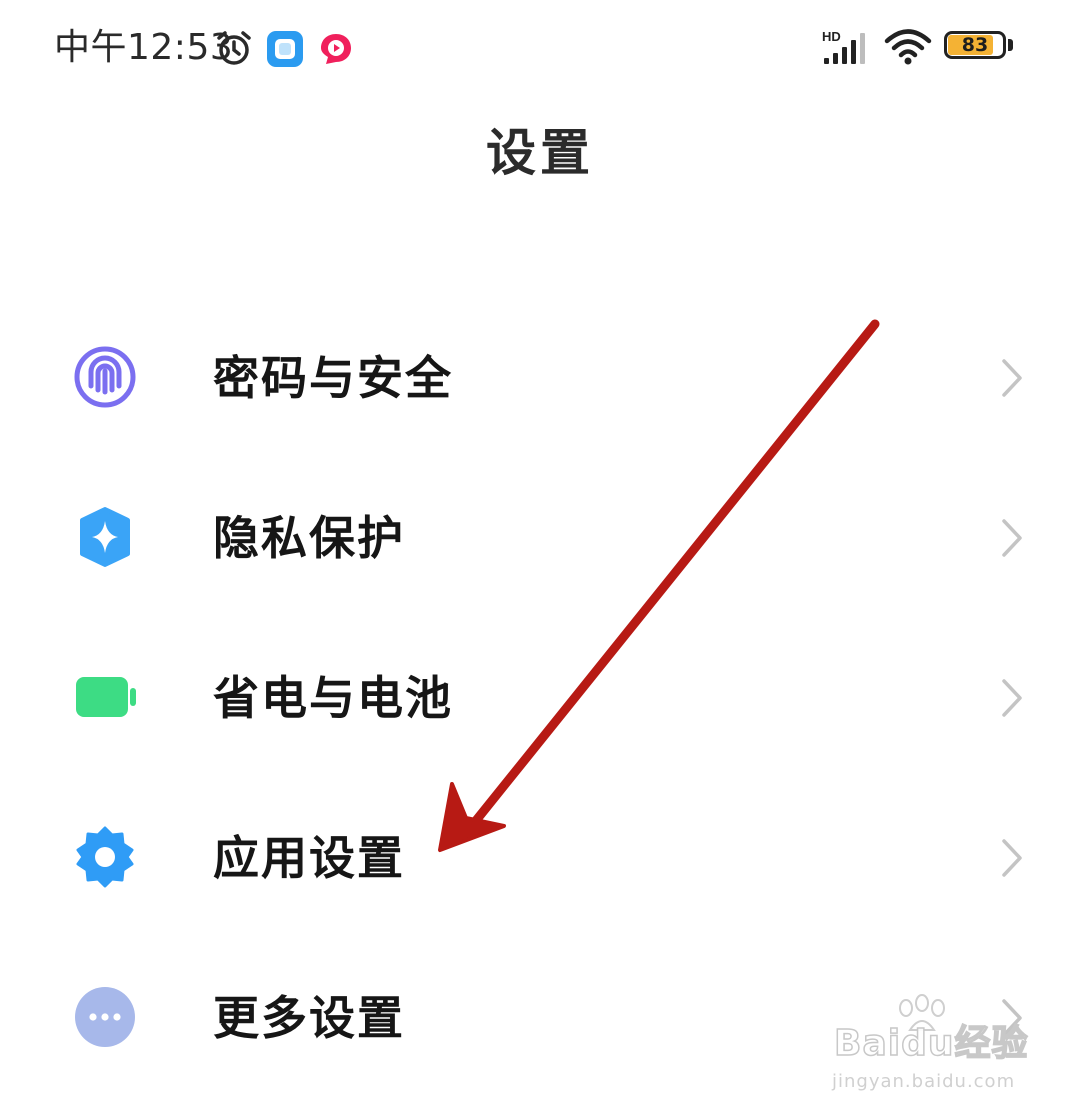 The width and height of the screenshot is (1080, 1119). I want to click on watermark-logo-text: Baidu经验, so click(931, 1043).